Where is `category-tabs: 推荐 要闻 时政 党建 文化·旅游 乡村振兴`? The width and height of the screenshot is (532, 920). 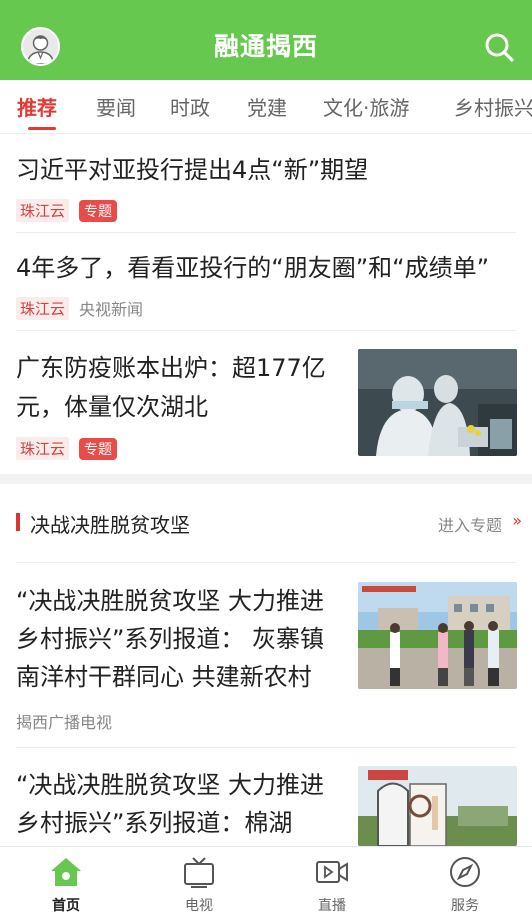
category-tabs: 推荐 要闻 时政 党建 文化·旅游 乡村振兴 is located at coordinates (266, 107).